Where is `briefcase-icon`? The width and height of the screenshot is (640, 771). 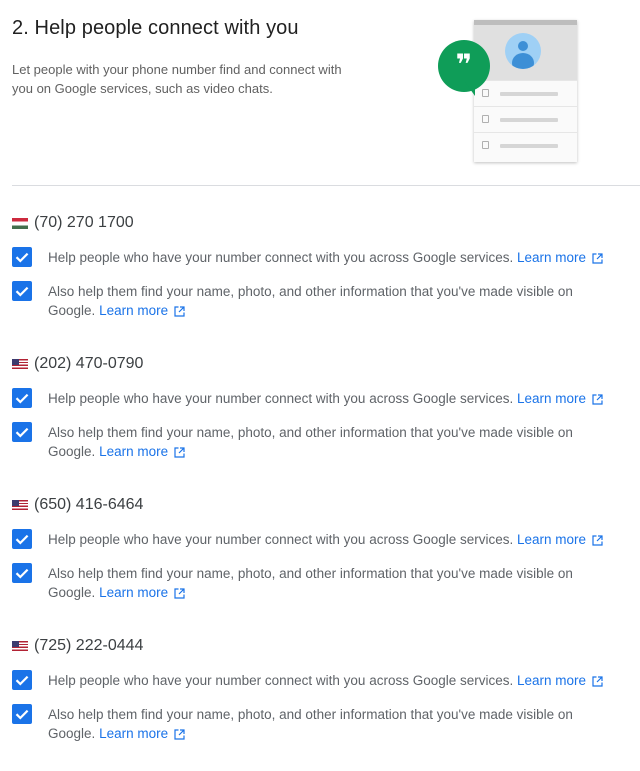
briefcase-icon is located at coordinates (485, 145).